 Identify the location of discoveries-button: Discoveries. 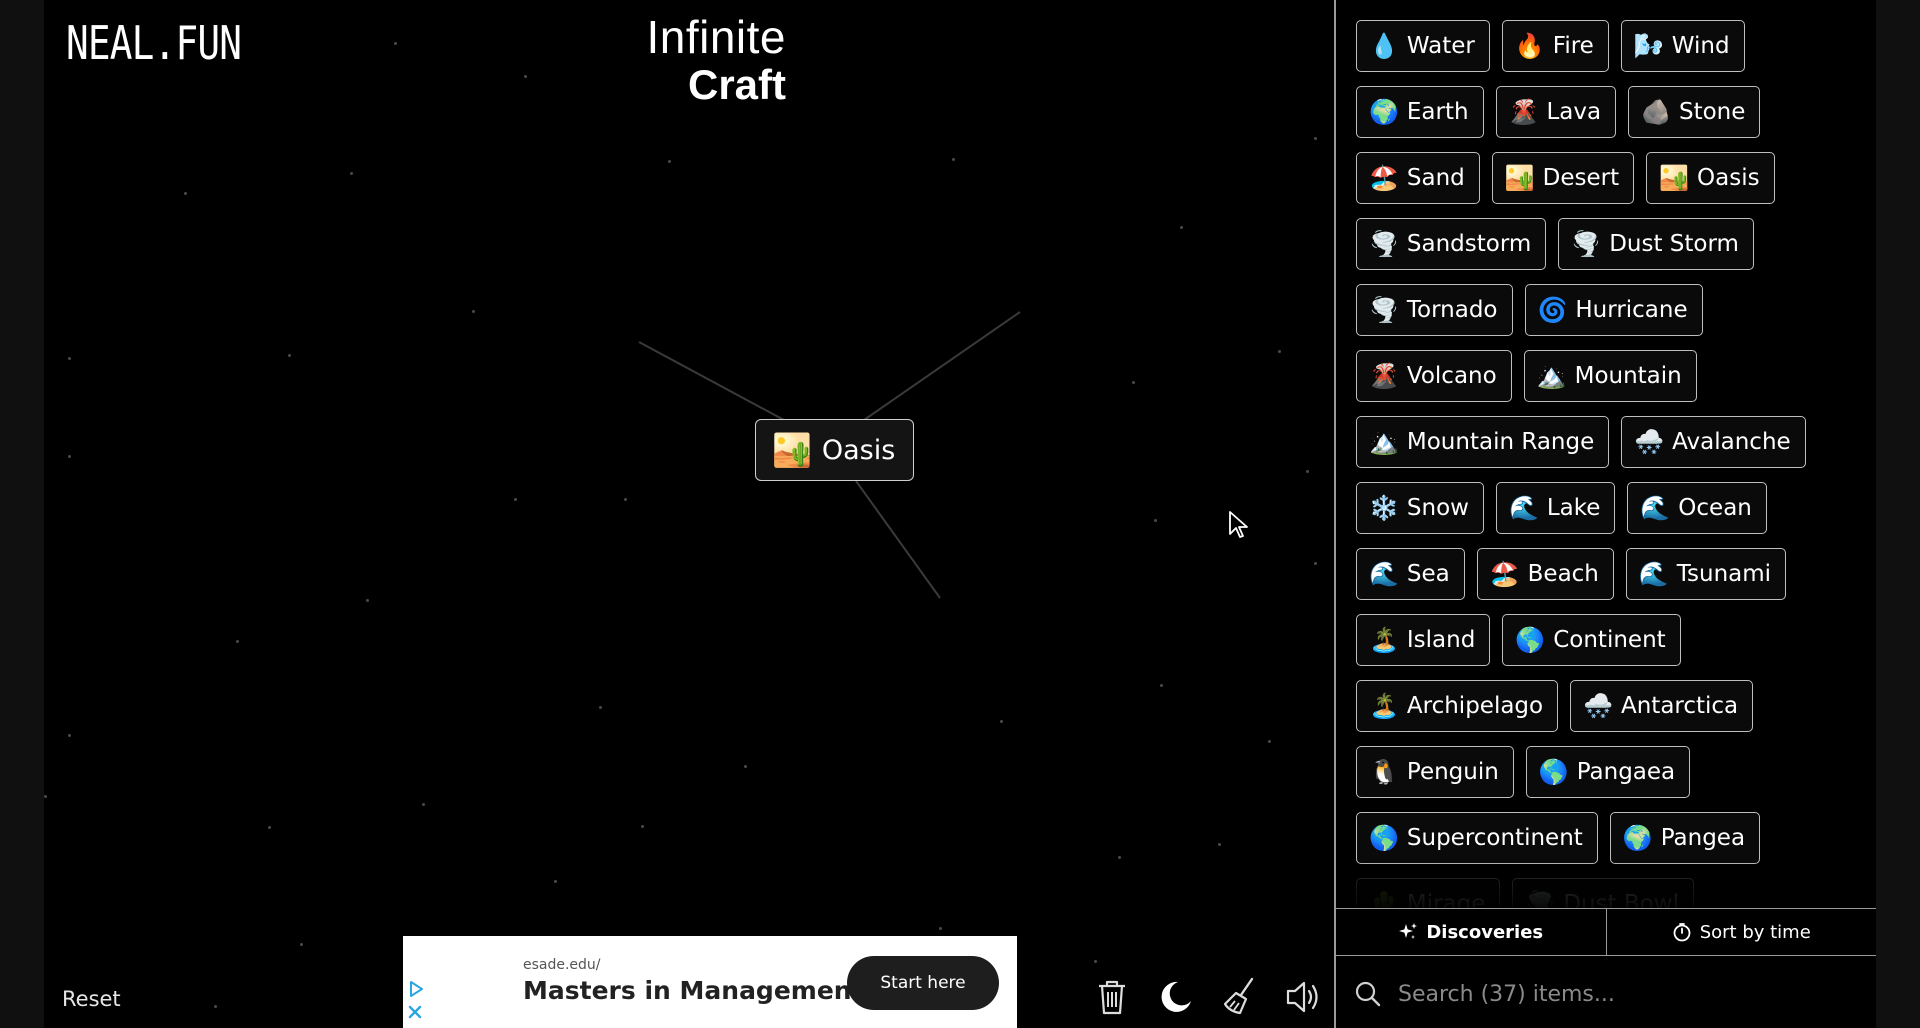
(1471, 932).